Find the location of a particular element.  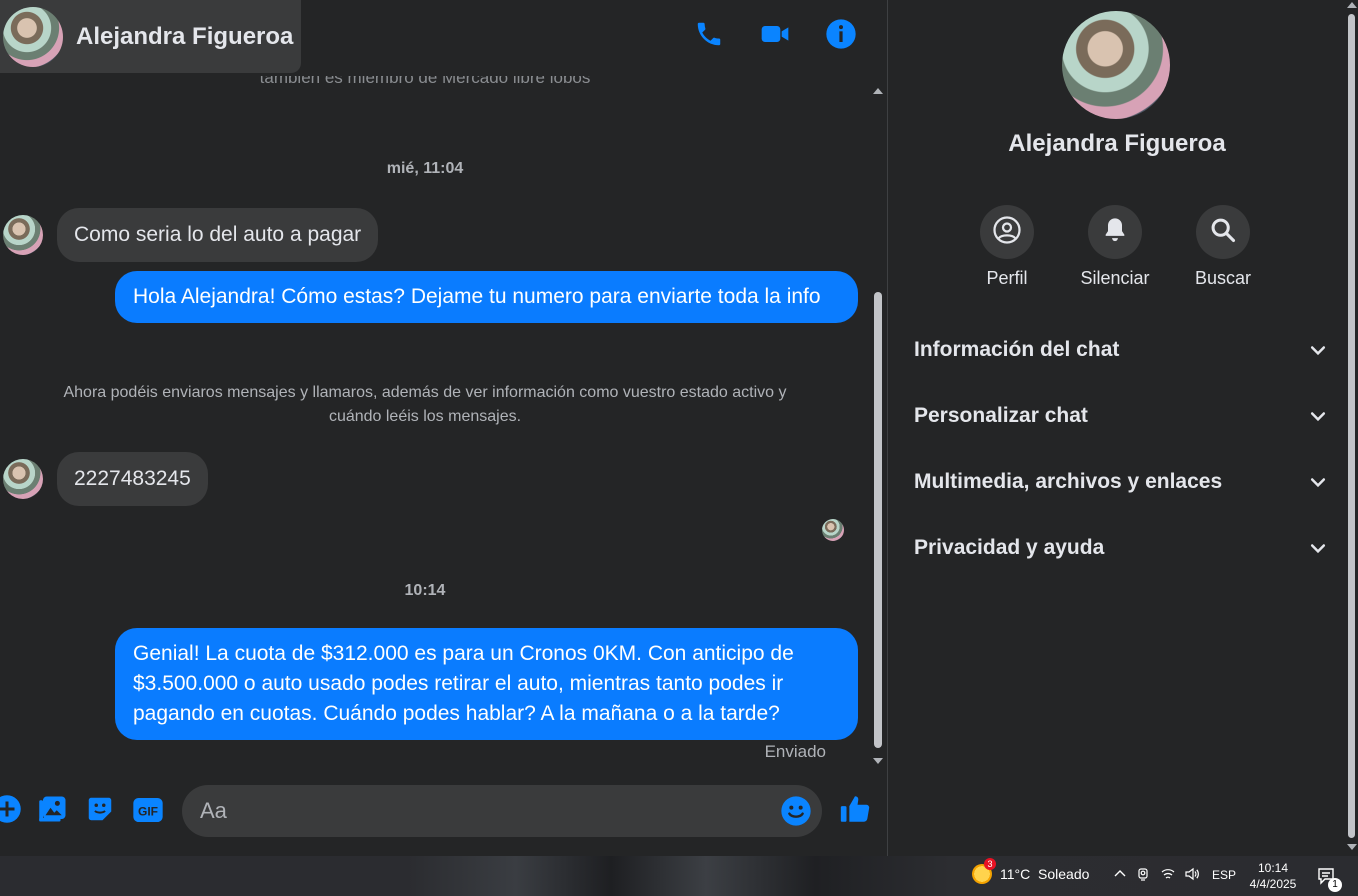

message-timestamp: mié, 11:04 is located at coordinates (425, 168).